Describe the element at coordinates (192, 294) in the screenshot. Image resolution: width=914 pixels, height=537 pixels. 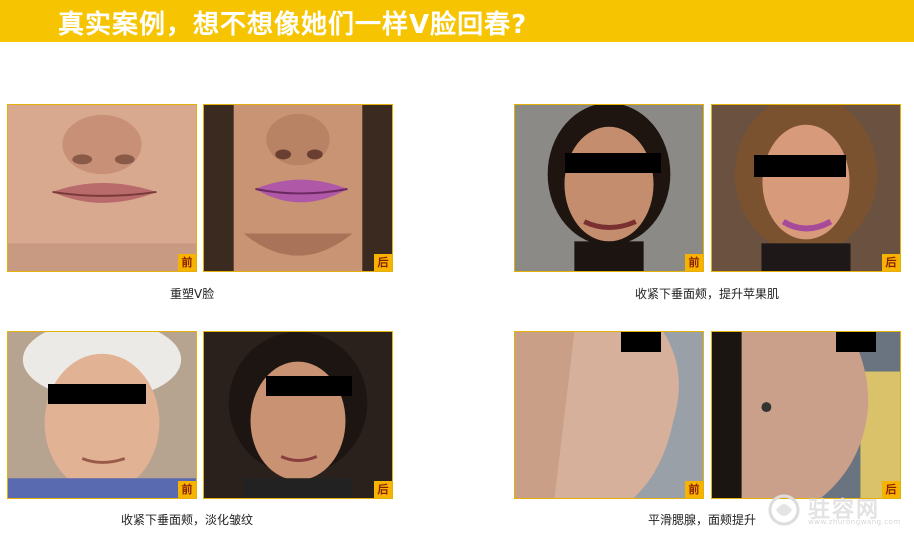
I see `case-1-caption: 重塑V脸` at that location.